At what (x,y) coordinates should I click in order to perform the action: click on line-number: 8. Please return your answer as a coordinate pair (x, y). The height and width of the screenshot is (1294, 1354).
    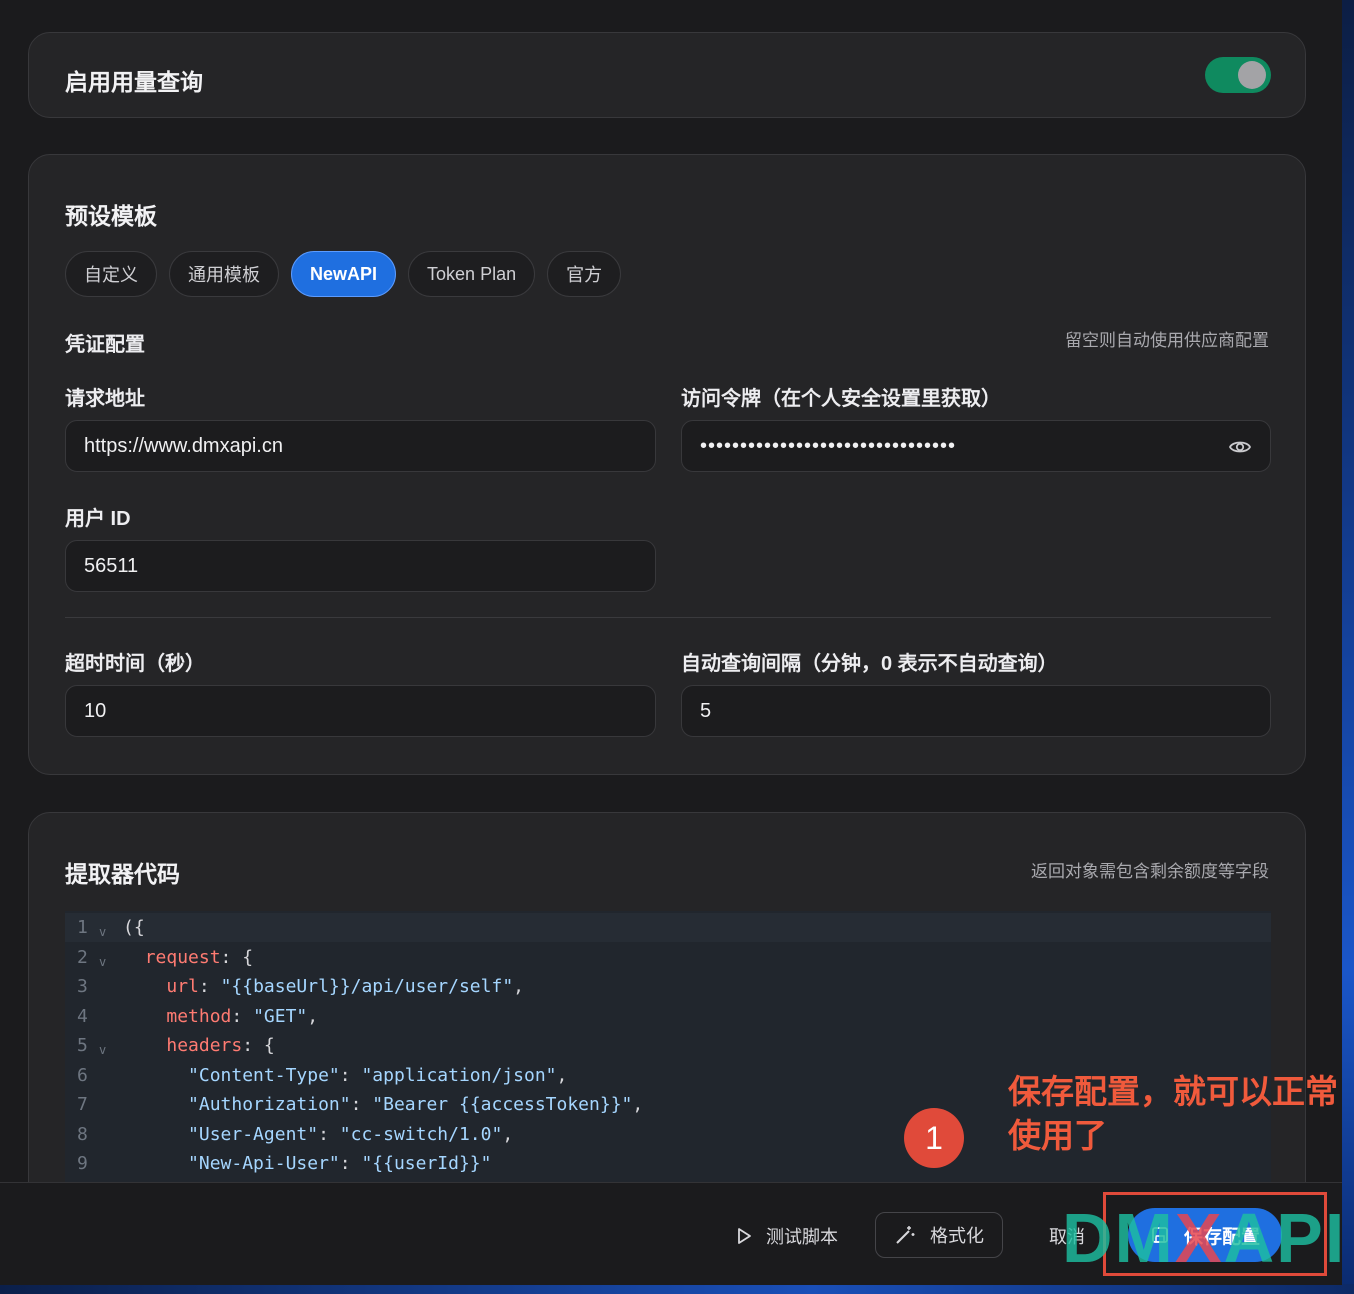
    Looking at the image, I should click on (82, 1134).